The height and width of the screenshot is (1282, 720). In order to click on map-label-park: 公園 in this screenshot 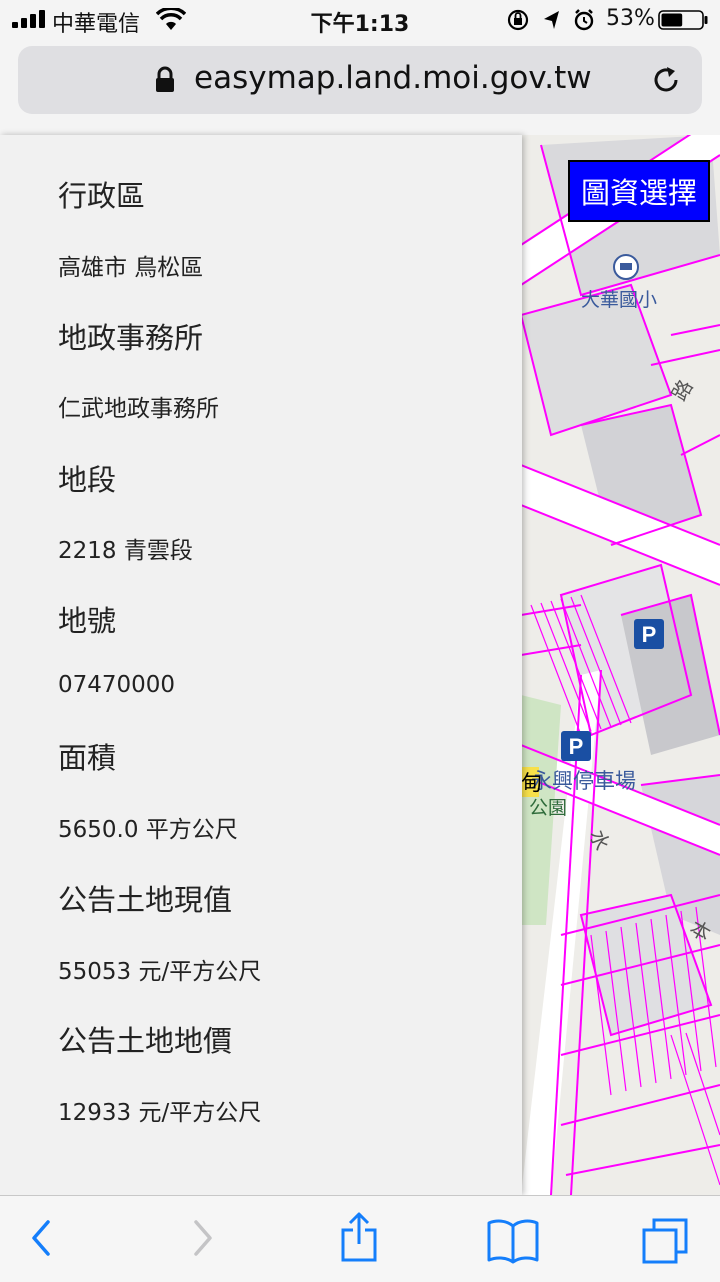, I will do `click(548, 808)`.